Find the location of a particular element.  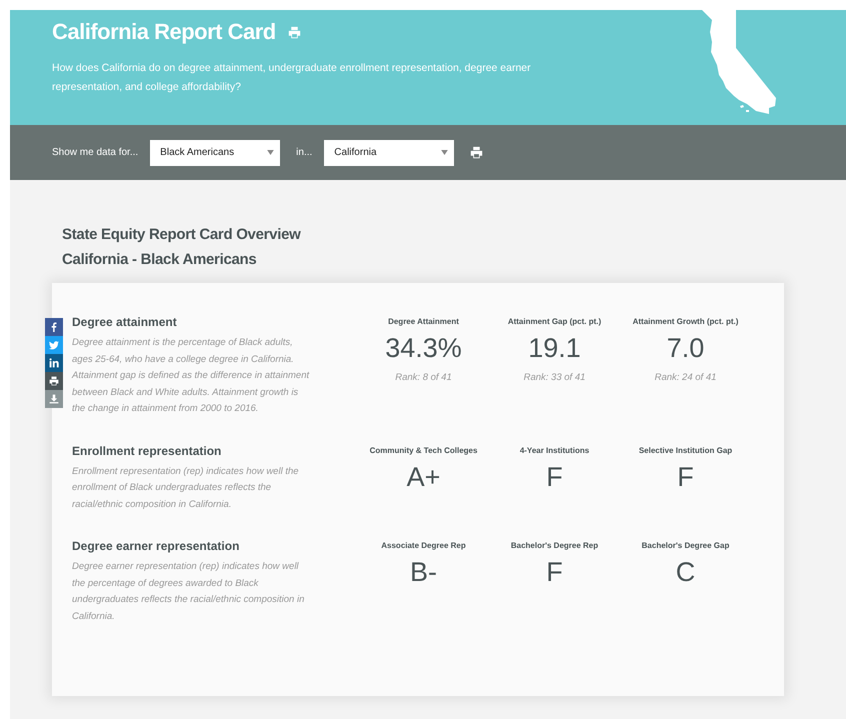

metric-group-title: Degree earner representation is located at coordinates (156, 546).